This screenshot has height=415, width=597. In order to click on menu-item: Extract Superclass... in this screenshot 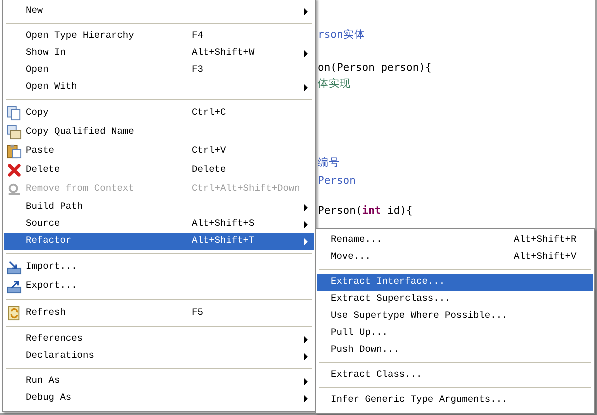, I will do `click(455, 299)`.